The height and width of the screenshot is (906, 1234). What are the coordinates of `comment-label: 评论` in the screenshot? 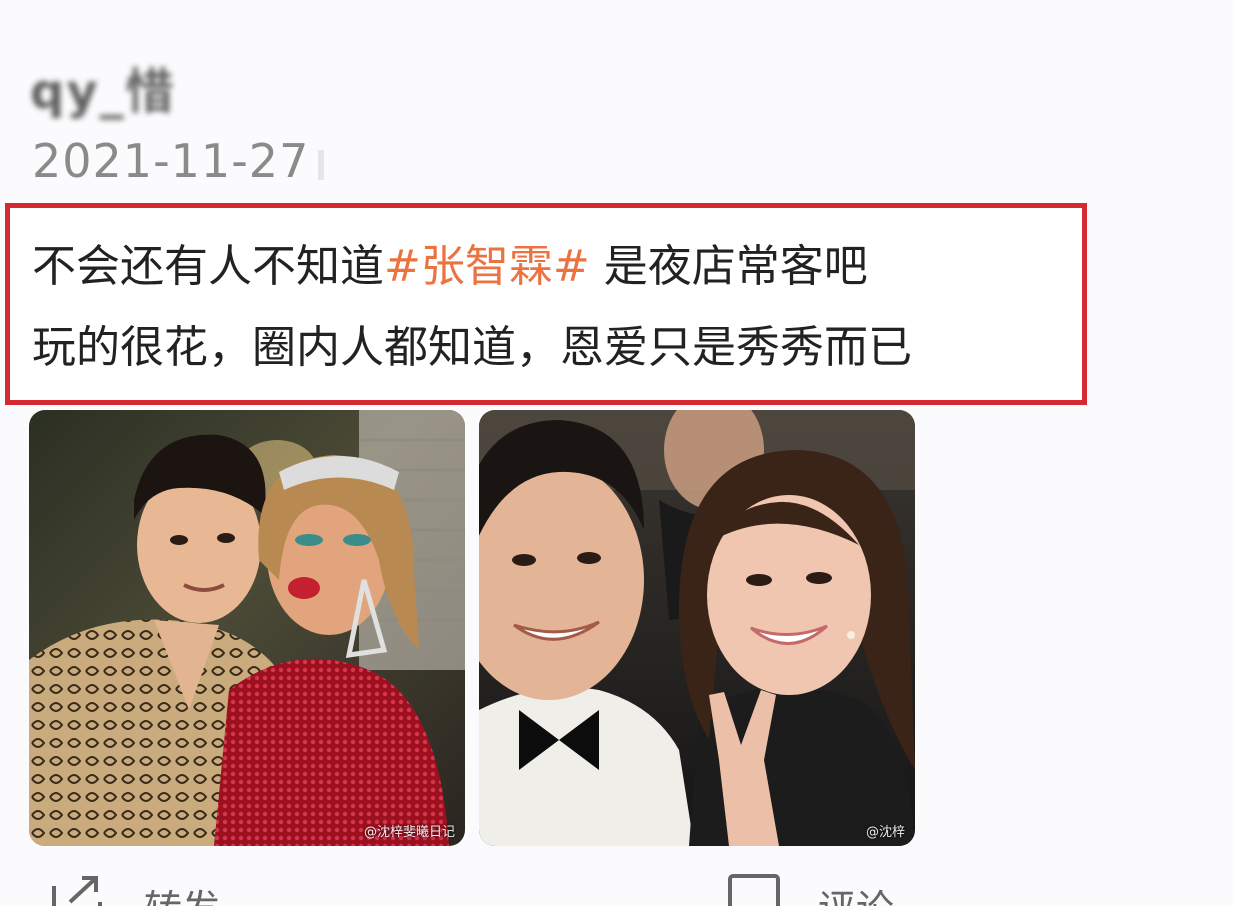 It's located at (856, 892).